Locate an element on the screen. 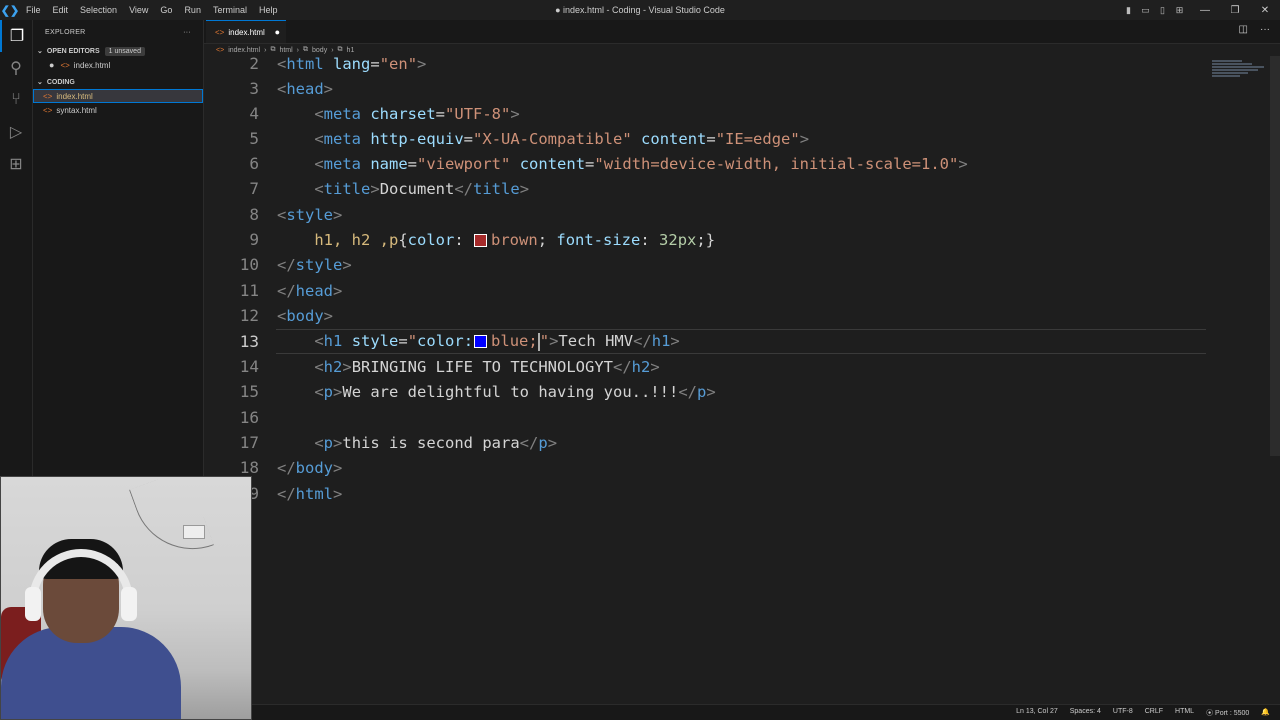 The height and width of the screenshot is (720, 1280). folder-section: ⌄ CODING is located at coordinates (118, 82).